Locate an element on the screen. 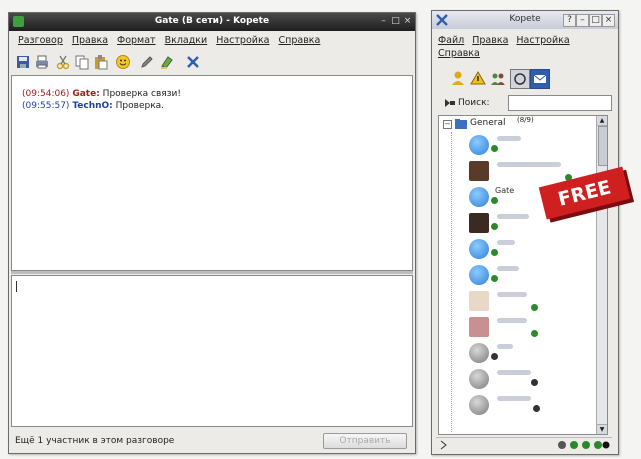  chat-message: (09:54:06) Gate: Проверка связи! is located at coordinates (101, 94).